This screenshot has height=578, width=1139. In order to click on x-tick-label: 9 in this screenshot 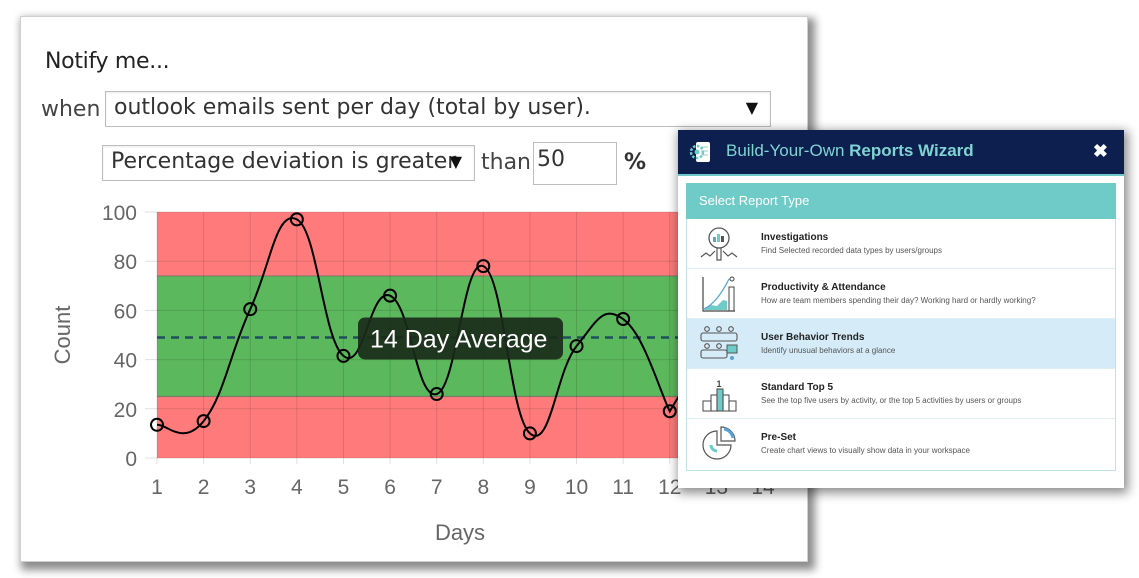, I will do `click(530, 487)`.